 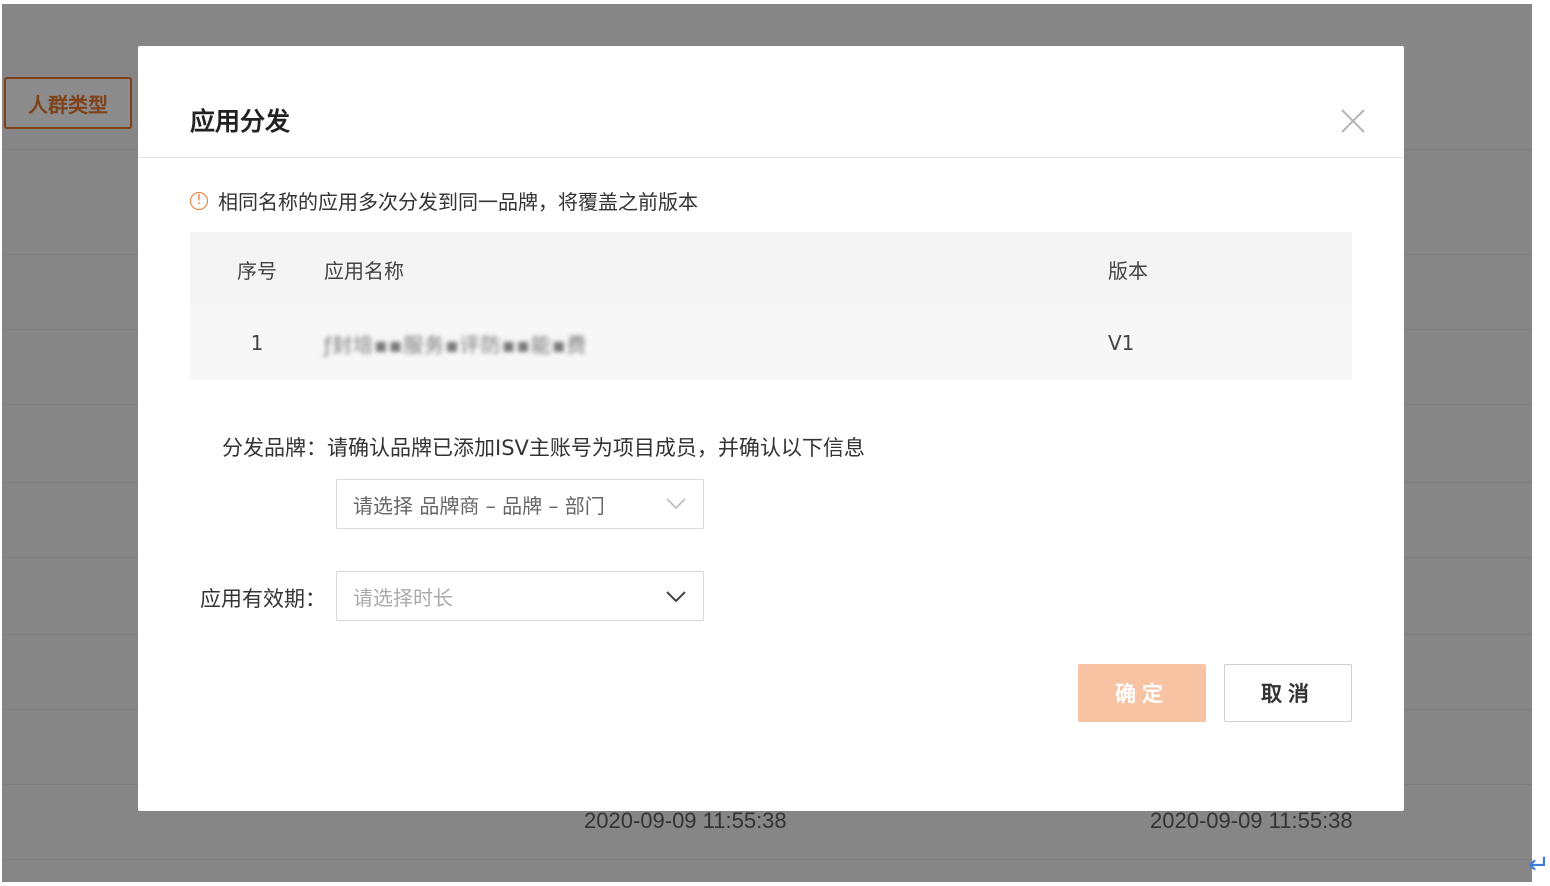 What do you see at coordinates (403, 597) in the screenshot?
I see `validity-select-placeholder: 请选择时长` at bounding box center [403, 597].